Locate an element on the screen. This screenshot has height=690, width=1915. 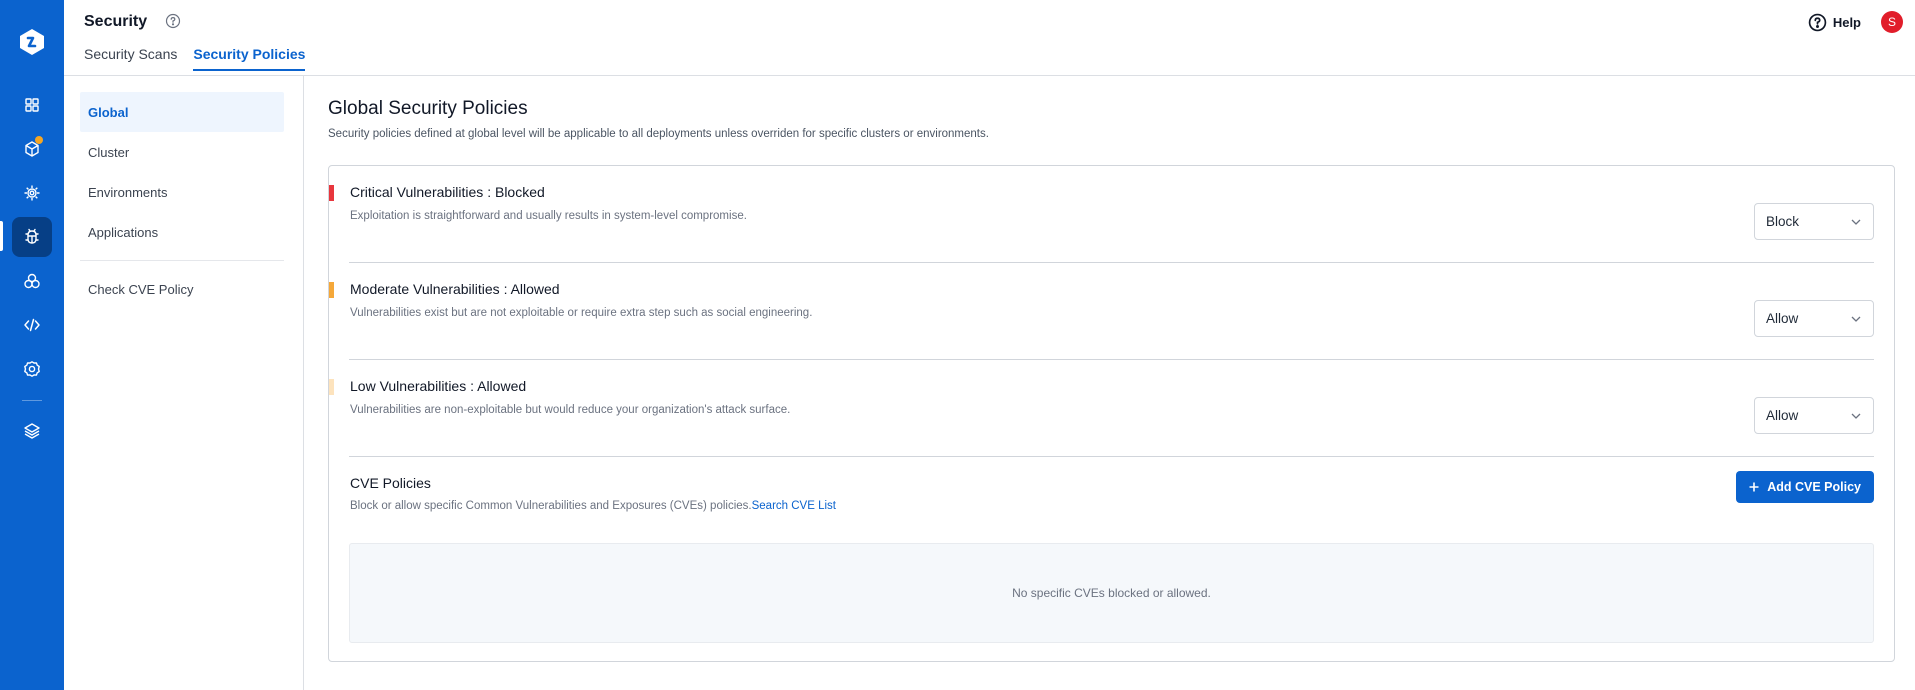
grid-icon is located at coordinates (32, 105).